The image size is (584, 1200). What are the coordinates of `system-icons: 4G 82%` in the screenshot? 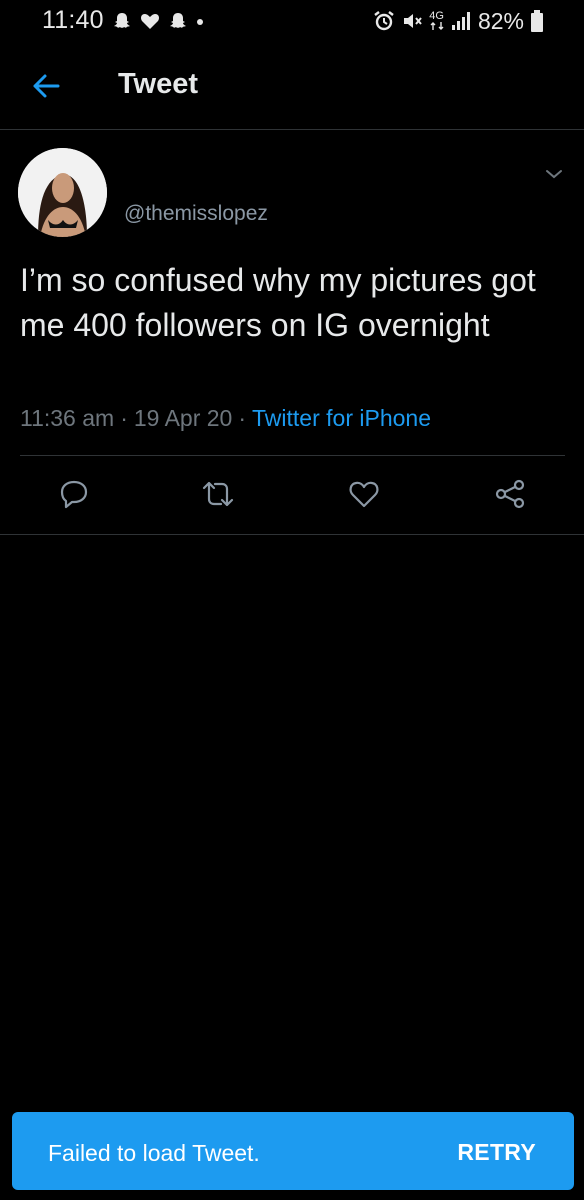 It's located at (458, 21).